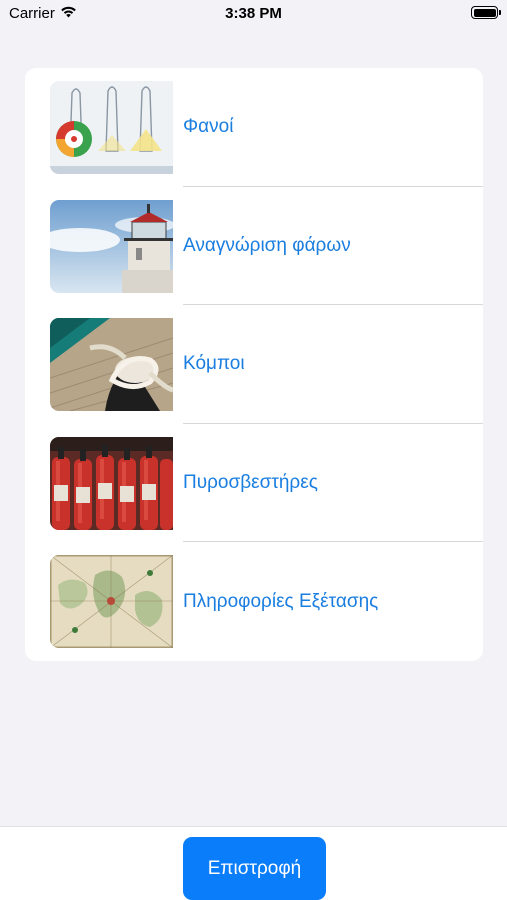 This screenshot has width=507, height=900. Describe the element at coordinates (111, 246) in the screenshot. I see `lighthouse-thumbnail` at that location.